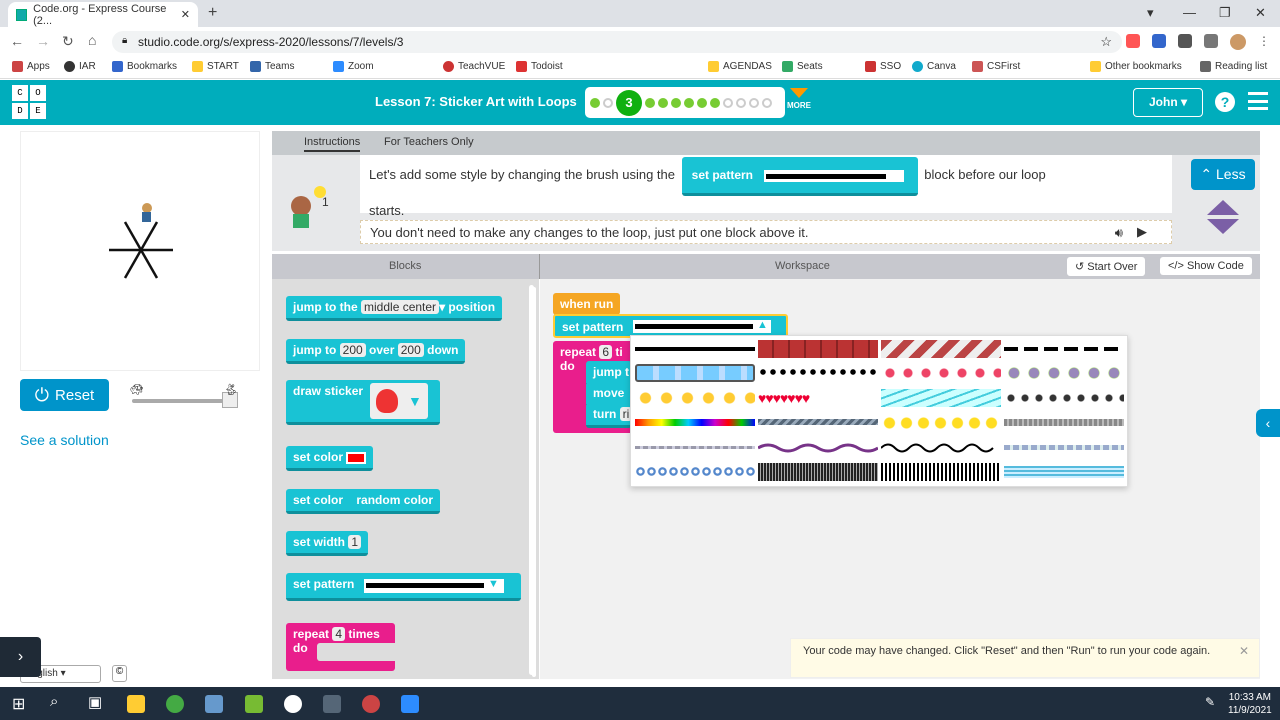 This screenshot has width=1280, height=720. What do you see at coordinates (20, 657) in the screenshot?
I see `expand-sidebar-button: ›` at bounding box center [20, 657].